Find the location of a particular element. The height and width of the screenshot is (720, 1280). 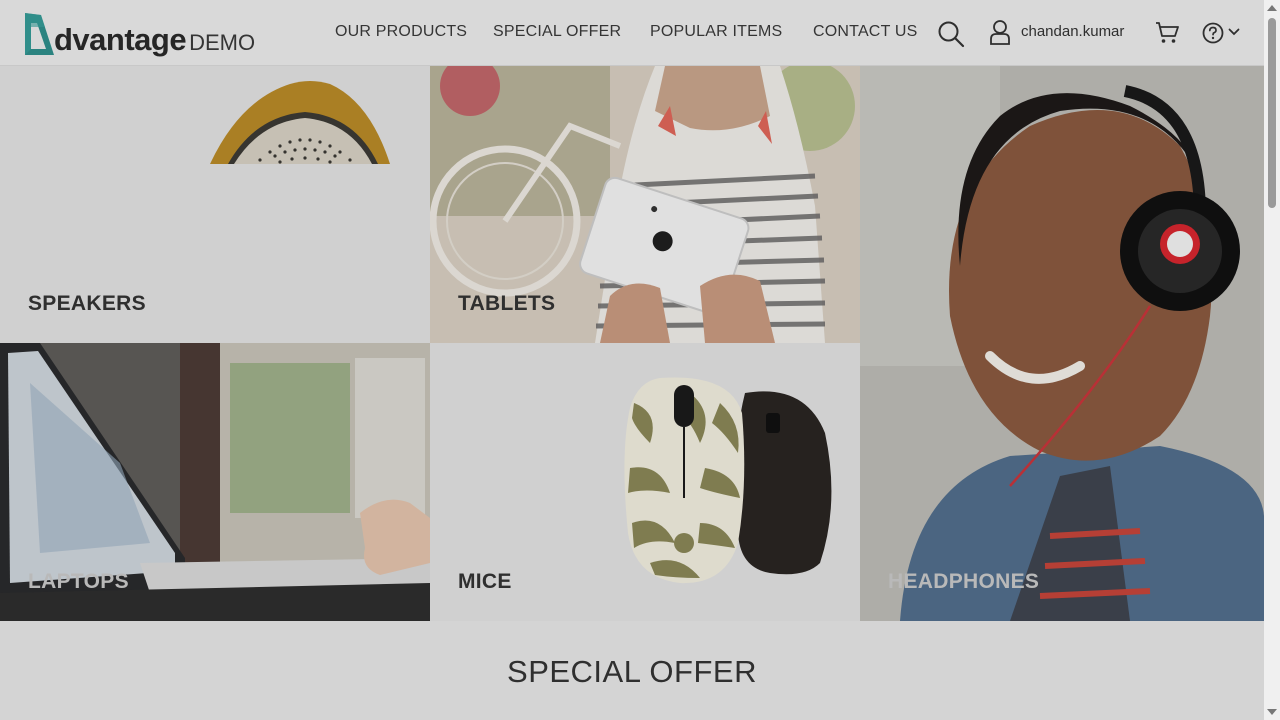

category-label-tablets: TABLETS is located at coordinates (507, 303).